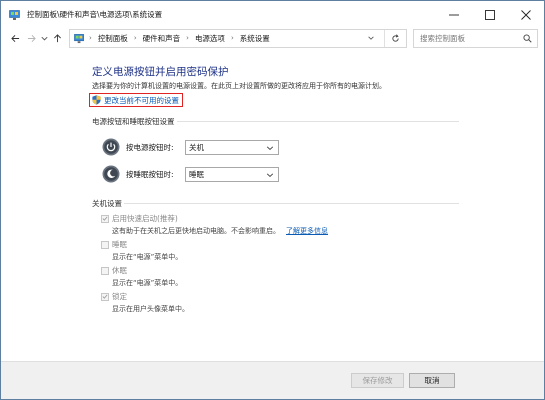 This screenshot has height=400, width=545. What do you see at coordinates (209, 38) in the screenshot?
I see `breadcrumb-label: 电源选项` at bounding box center [209, 38].